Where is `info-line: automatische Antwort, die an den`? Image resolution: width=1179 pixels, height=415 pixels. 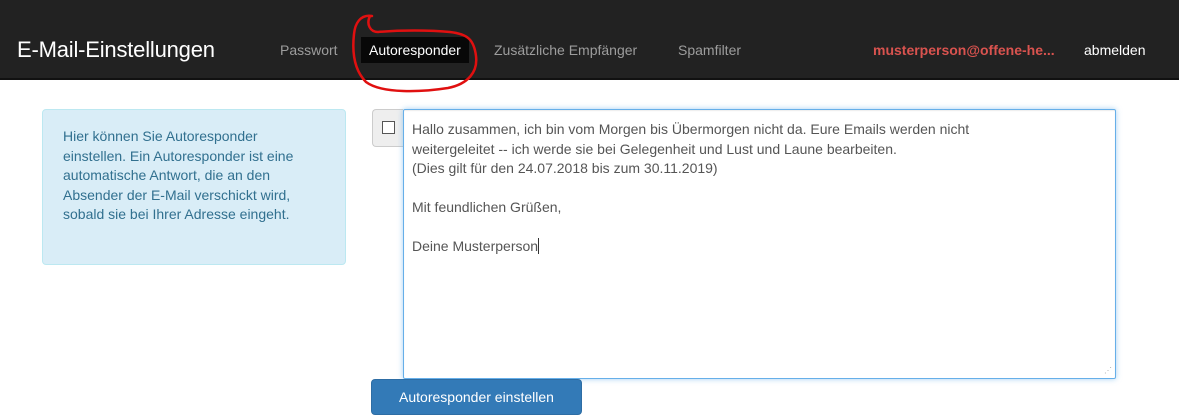 info-line: automatische Antwort, die an den is located at coordinates (167, 175).